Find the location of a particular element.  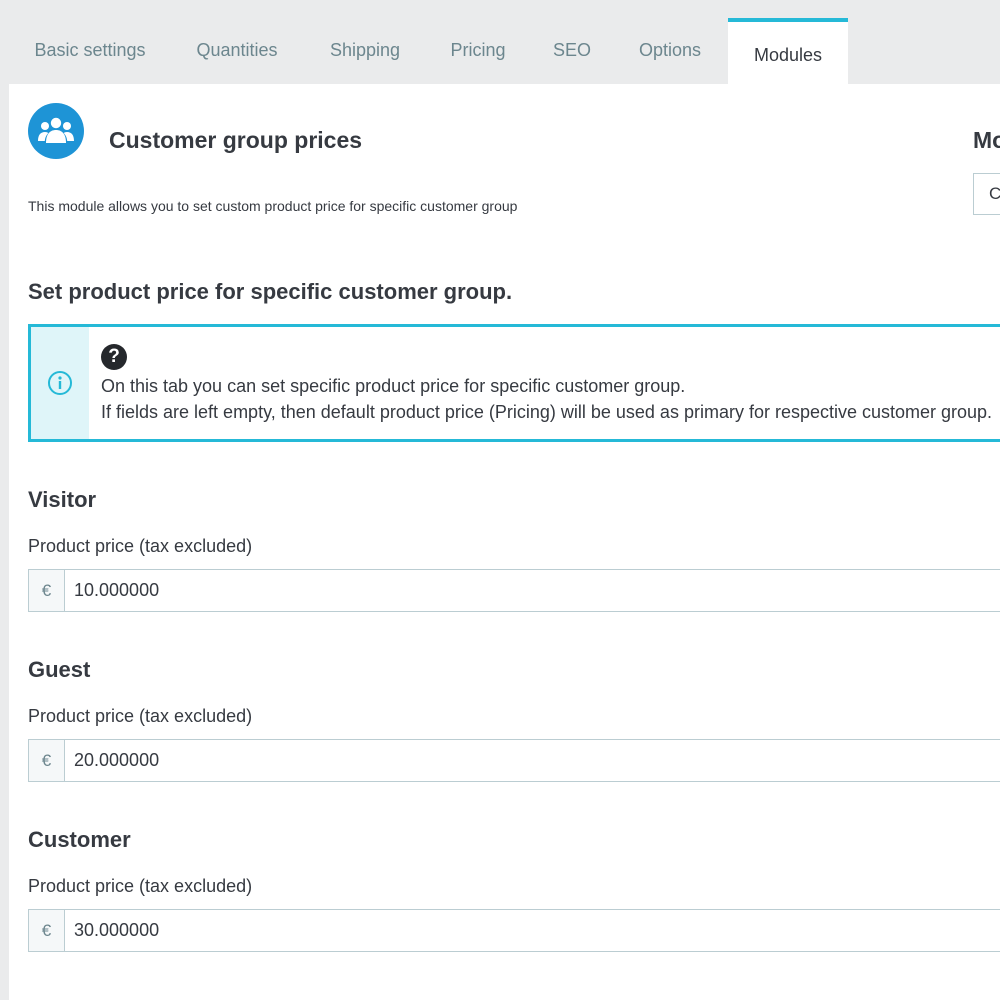

tab-quantities: Quantities is located at coordinates (237, 51).